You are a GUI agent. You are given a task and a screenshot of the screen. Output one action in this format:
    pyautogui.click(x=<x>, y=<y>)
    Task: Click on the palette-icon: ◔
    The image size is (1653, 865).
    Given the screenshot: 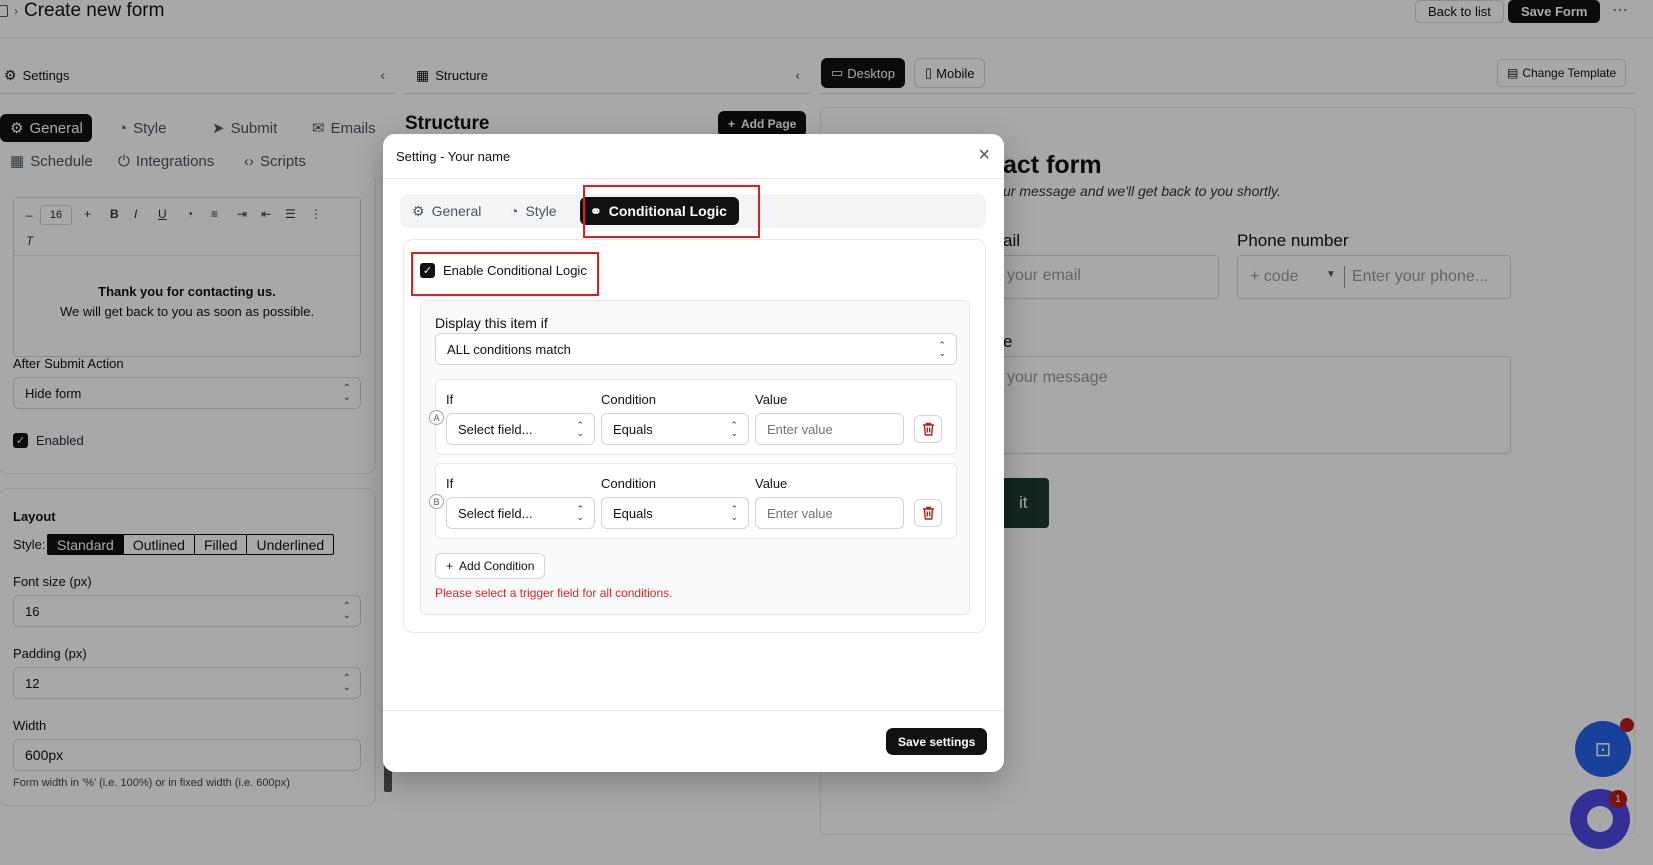 What is the action you would take?
    pyautogui.click(x=514, y=211)
    